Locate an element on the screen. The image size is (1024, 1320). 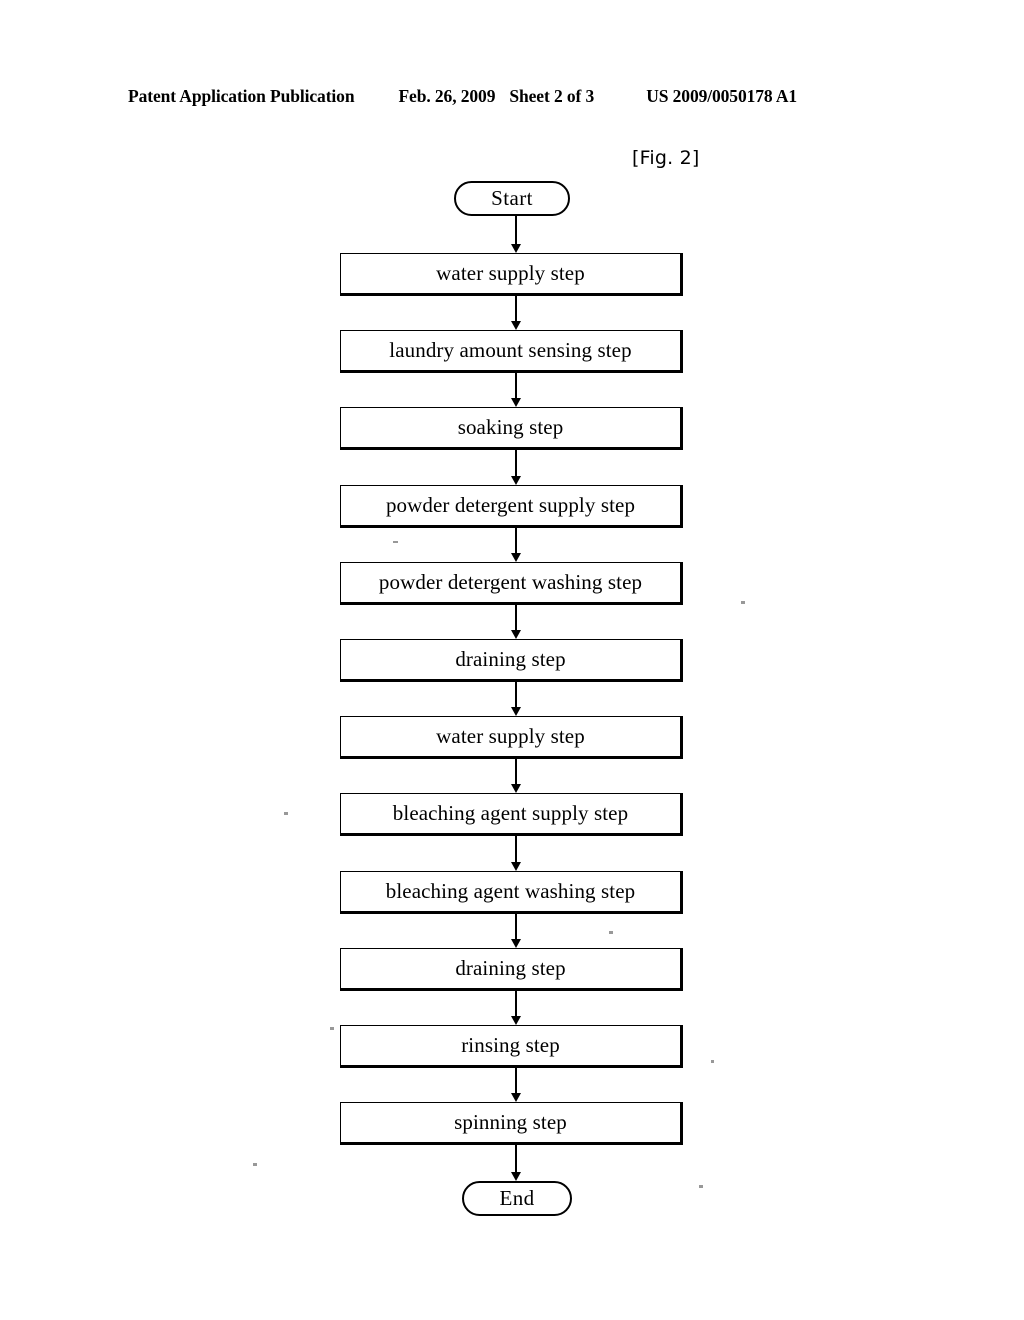
flow-node-step-11-label: rinsing step is located at coordinates (510, 1045).